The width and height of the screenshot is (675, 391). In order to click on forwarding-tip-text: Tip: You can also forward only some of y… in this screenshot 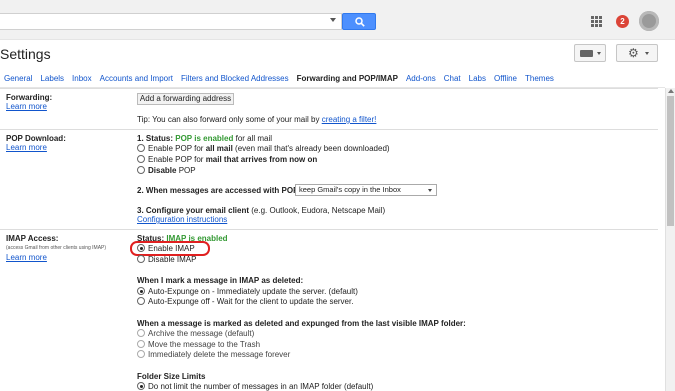, I will do `click(228, 119)`.